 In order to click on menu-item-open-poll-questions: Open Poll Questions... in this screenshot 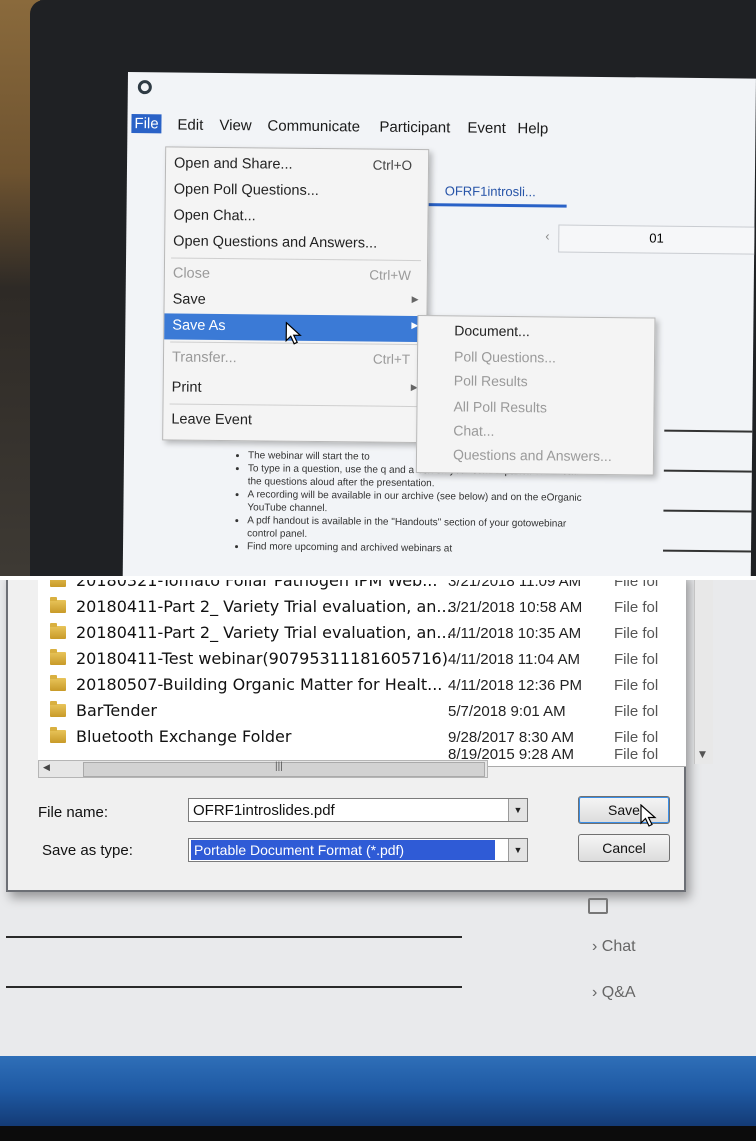, I will do `click(297, 191)`.